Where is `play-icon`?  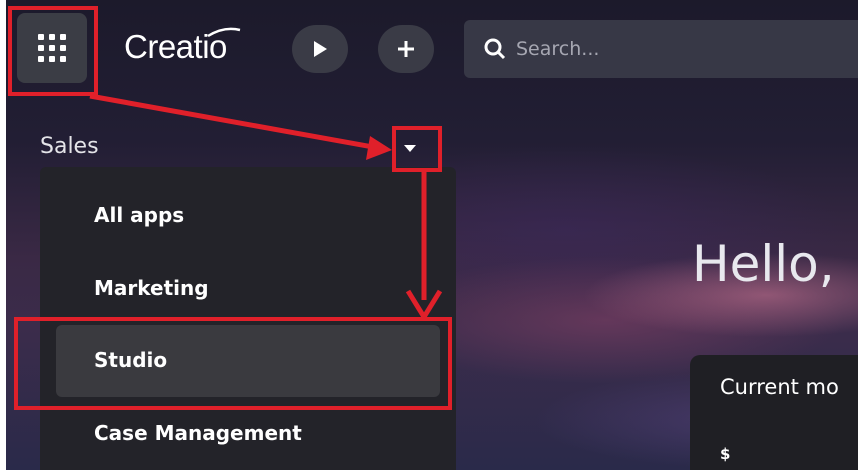
play-icon is located at coordinates (320, 49).